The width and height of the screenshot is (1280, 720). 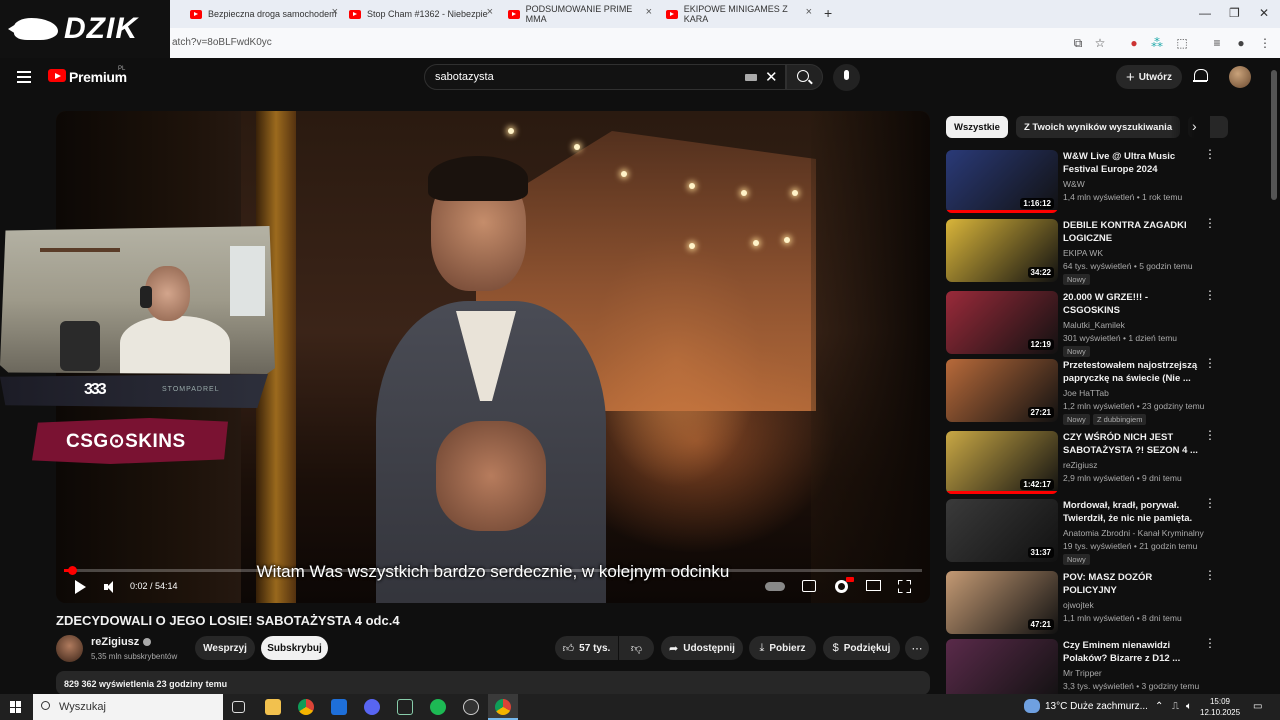 What do you see at coordinates (16, 707) in the screenshot?
I see `windows-start-icon` at bounding box center [16, 707].